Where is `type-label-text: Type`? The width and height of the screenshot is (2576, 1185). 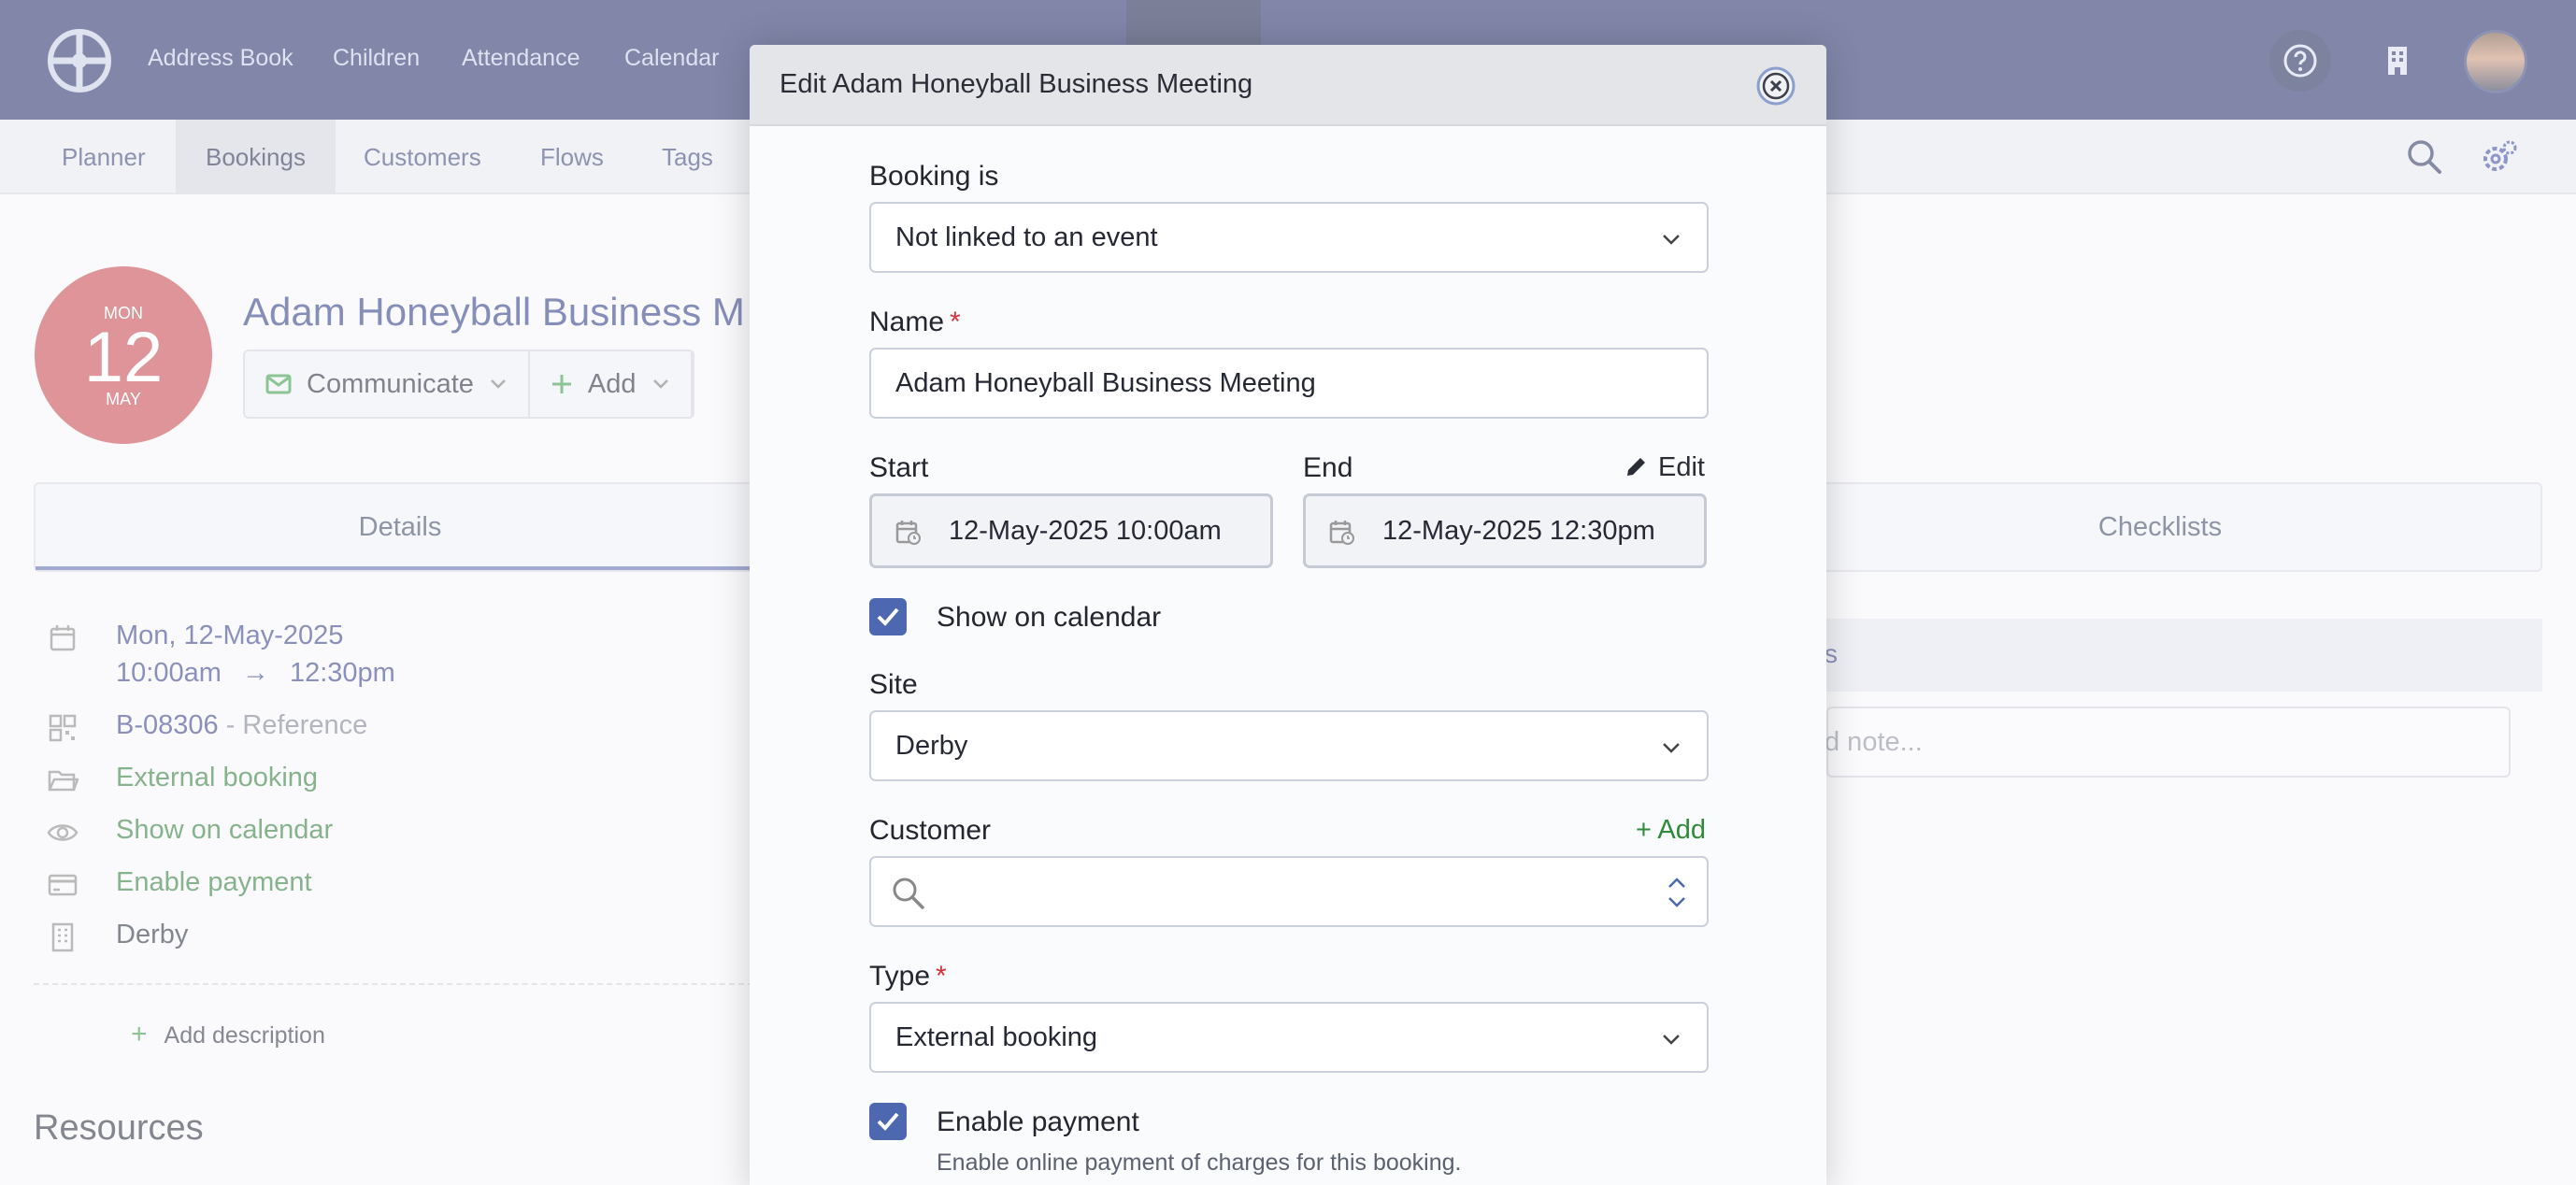
type-label-text: Type is located at coordinates (900, 977).